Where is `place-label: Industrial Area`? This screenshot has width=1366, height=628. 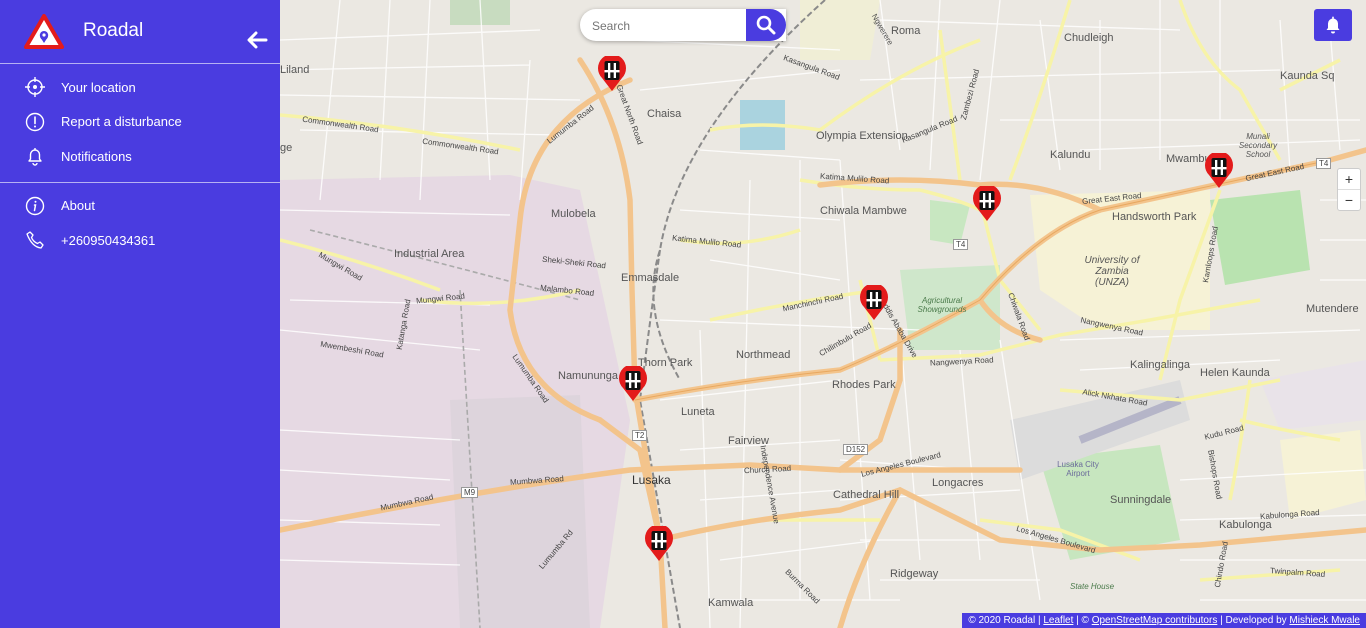 place-label: Industrial Area is located at coordinates (429, 254).